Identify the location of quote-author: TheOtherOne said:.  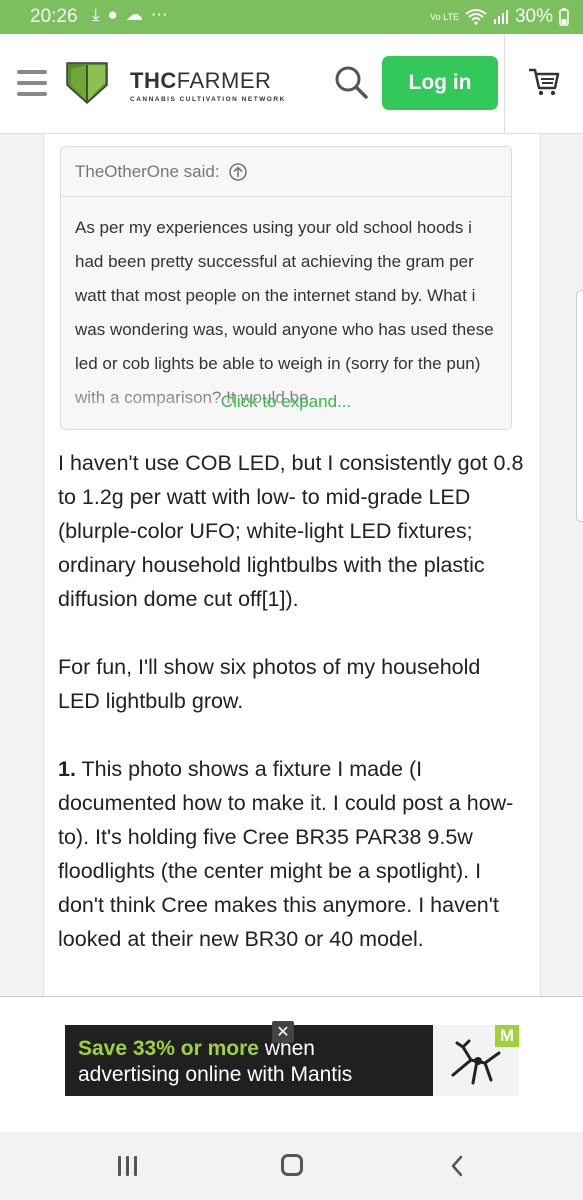
(147, 172).